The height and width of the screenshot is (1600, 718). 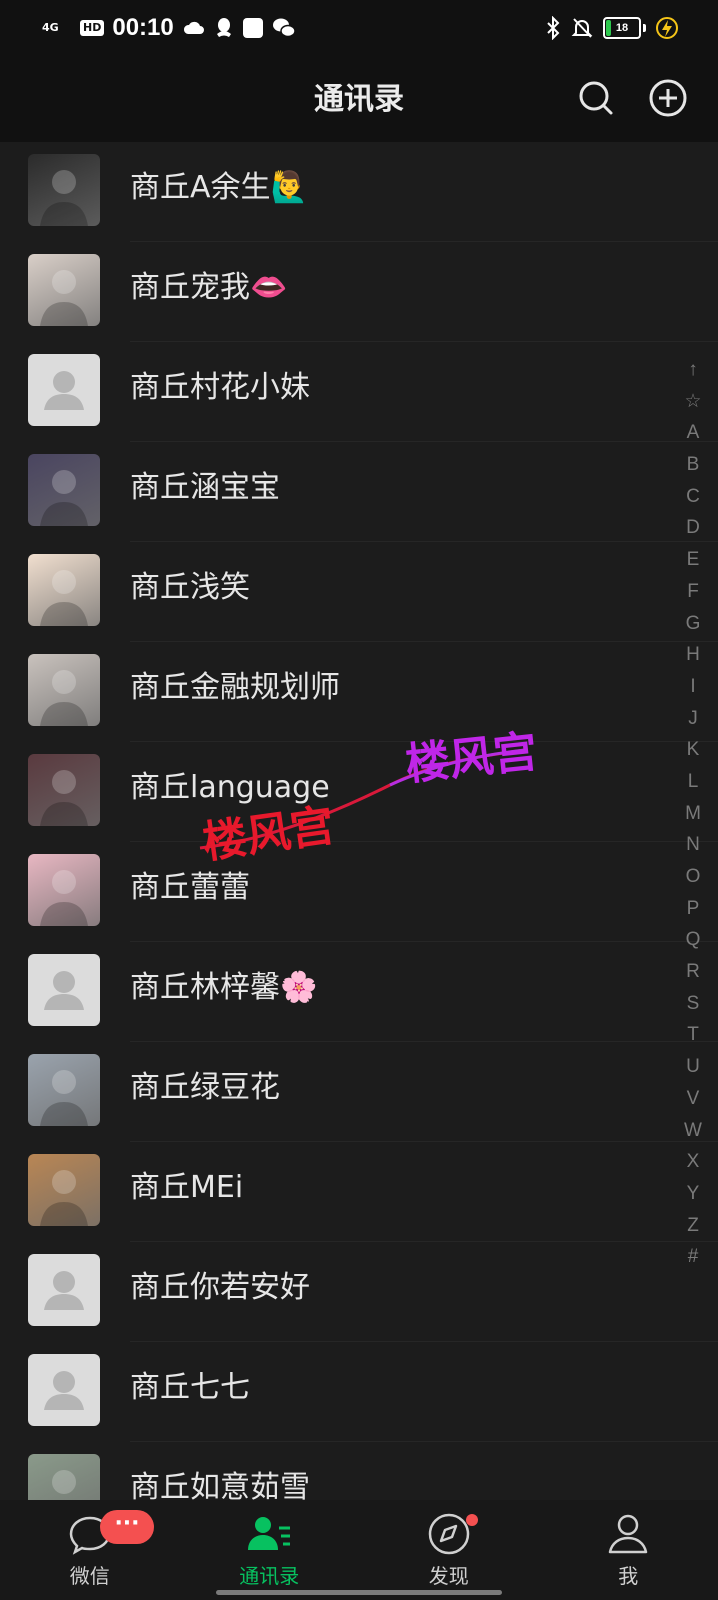 I want to click on contact-name: 商丘林梓馨🌸, so click(x=224, y=987).